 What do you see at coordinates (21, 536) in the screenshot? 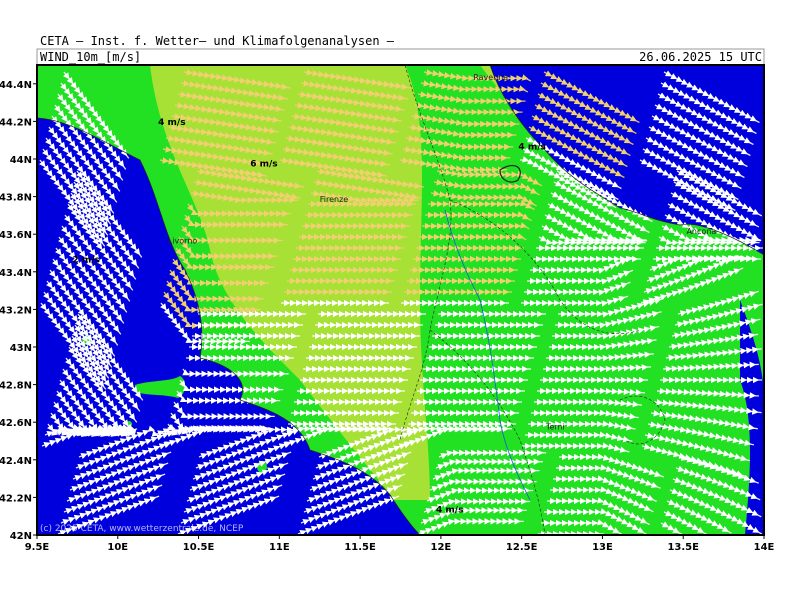
I see `lat-tick-label: 42N` at bounding box center [21, 536].